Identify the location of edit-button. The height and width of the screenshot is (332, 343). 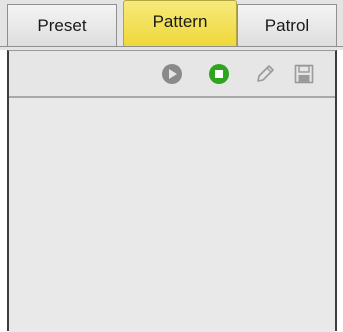
(265, 74).